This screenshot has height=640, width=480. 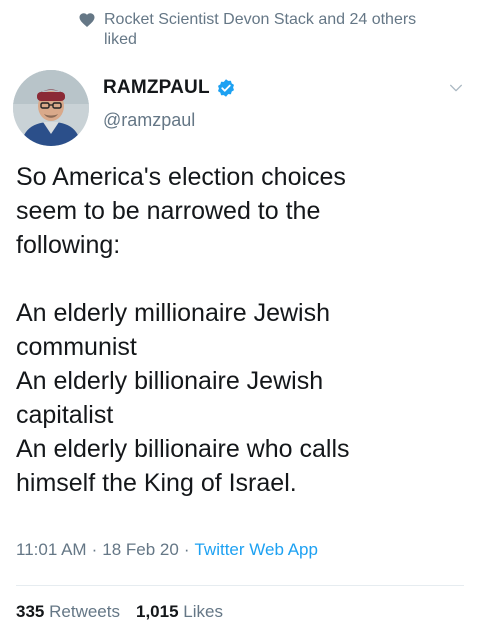 I want to click on tweet-text-line: following:, so click(x=68, y=245).